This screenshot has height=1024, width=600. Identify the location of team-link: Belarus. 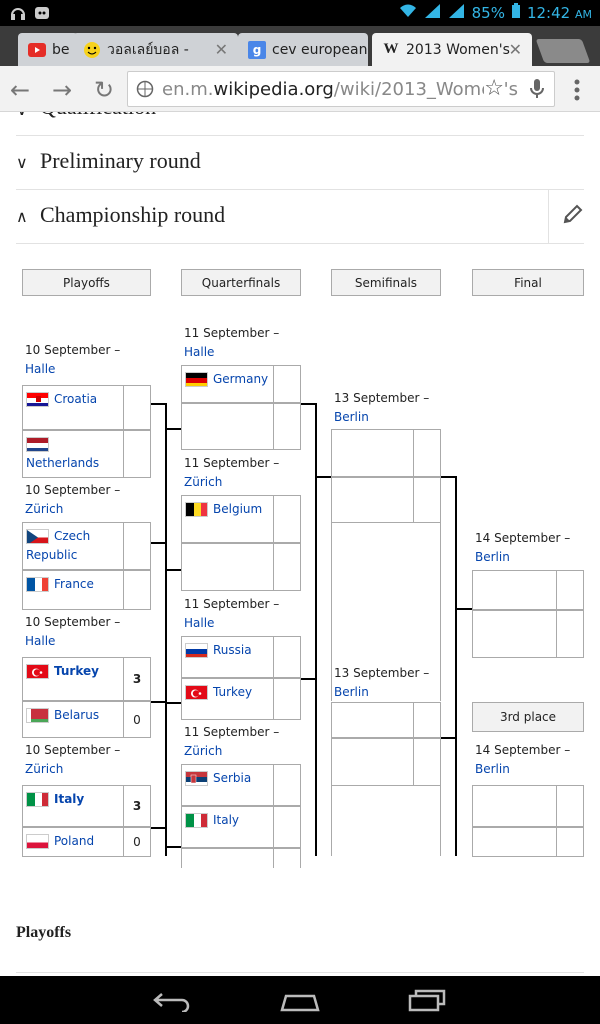
(76, 715).